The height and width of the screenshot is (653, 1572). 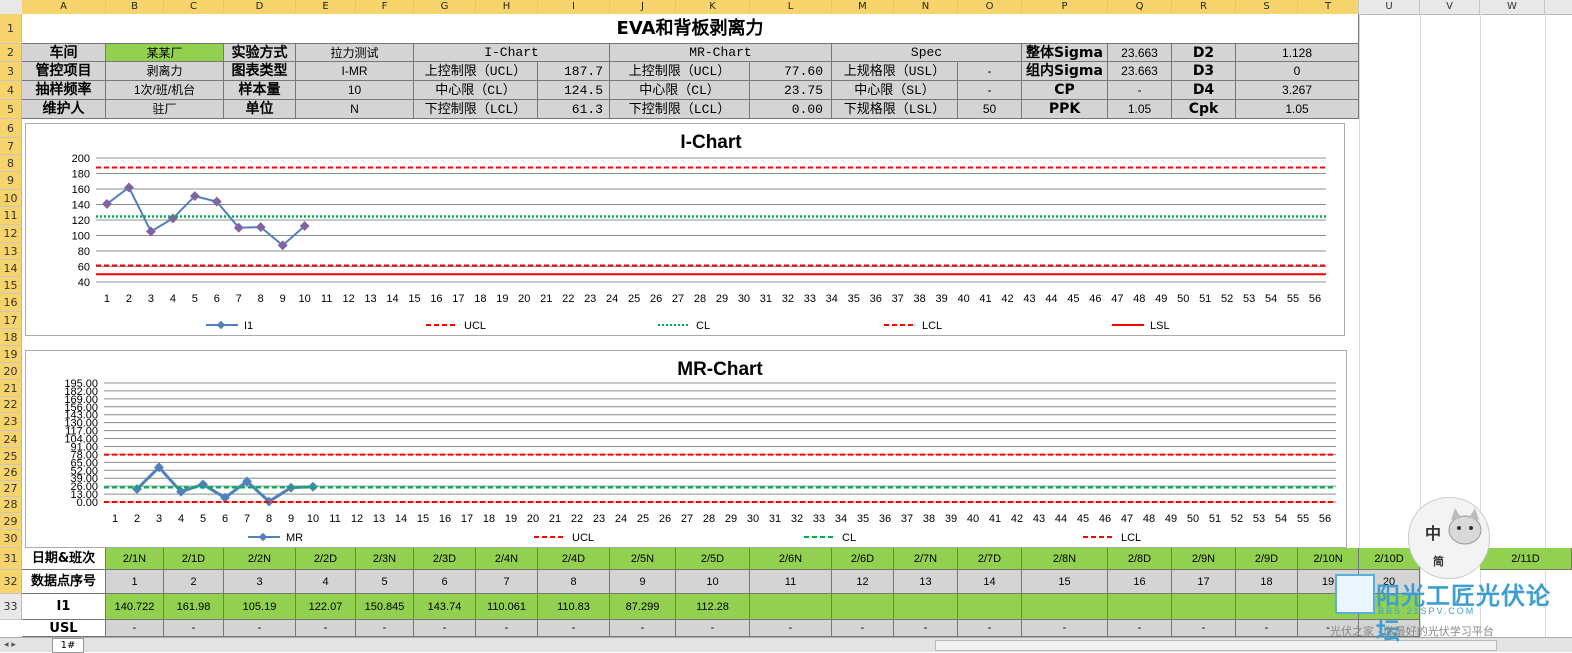 I want to click on value-d: 0, so click(x=1297, y=71).